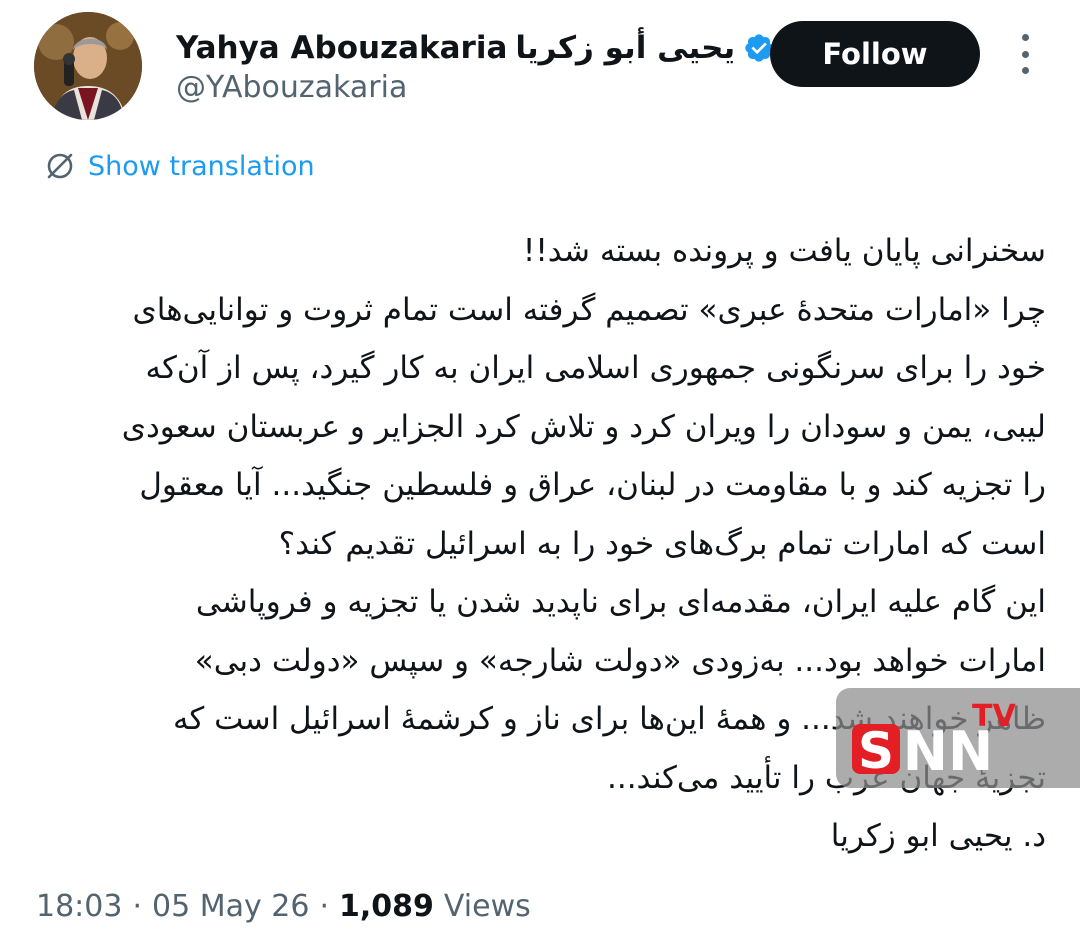  I want to click on author-name: Yahya Abouzakaria, so click(341, 48).